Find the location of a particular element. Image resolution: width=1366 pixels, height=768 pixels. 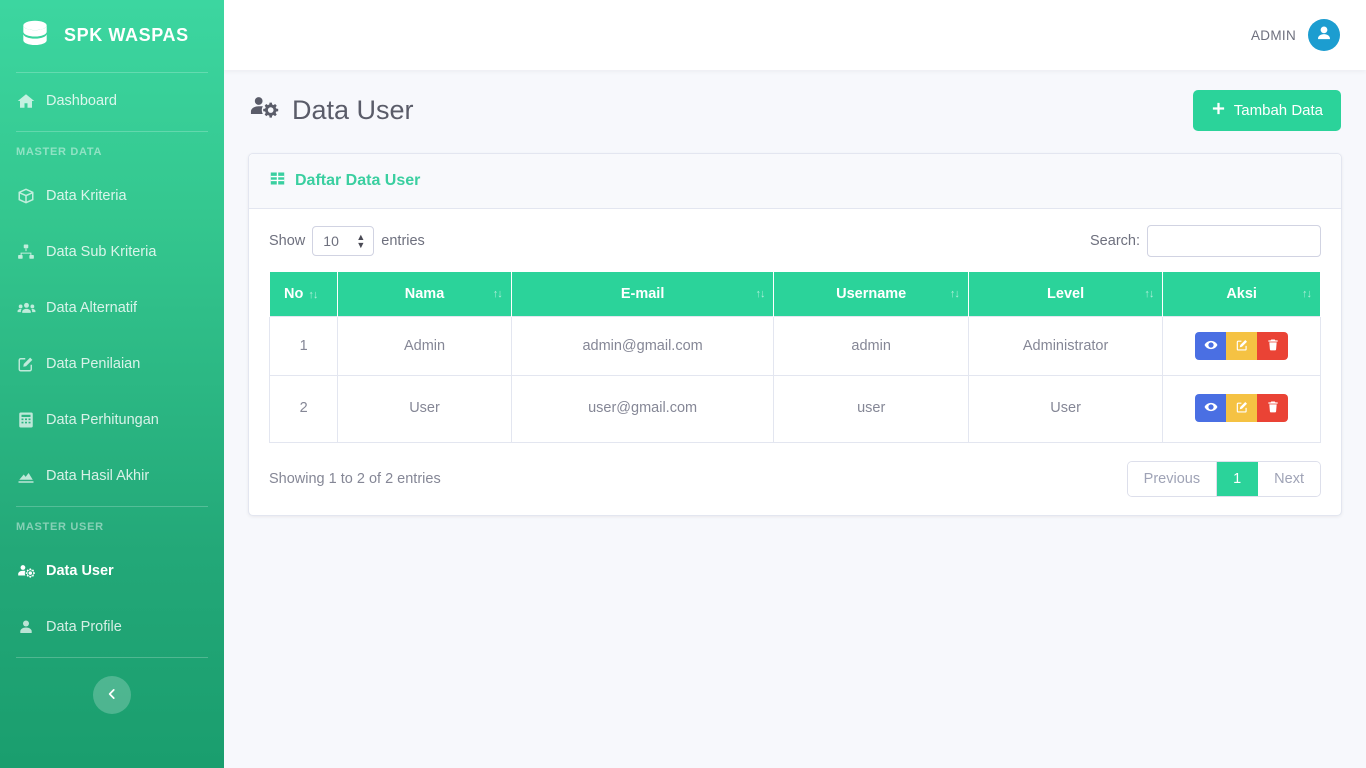

box-icon is located at coordinates (26, 196).